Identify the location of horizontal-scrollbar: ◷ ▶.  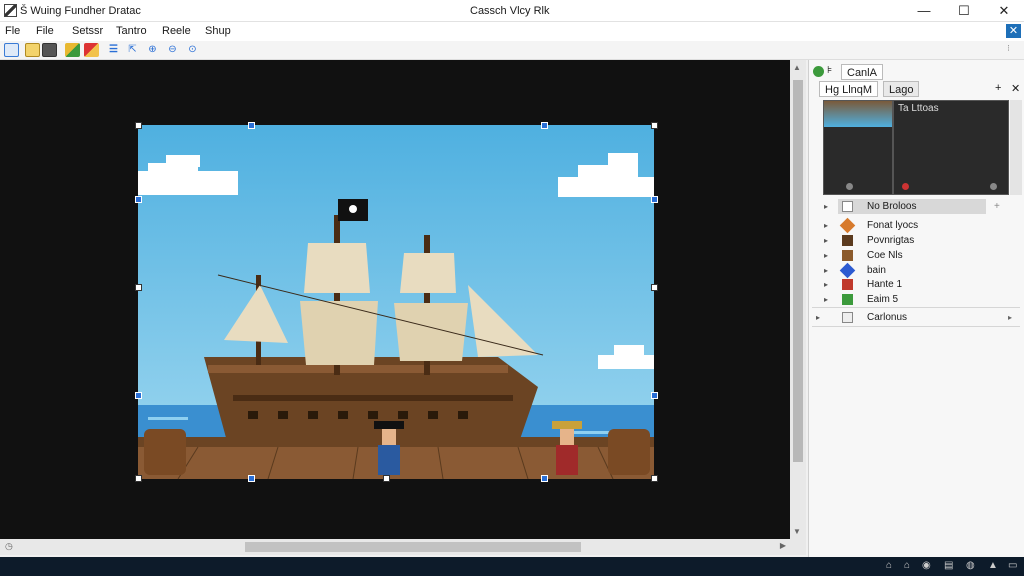
(403, 547).